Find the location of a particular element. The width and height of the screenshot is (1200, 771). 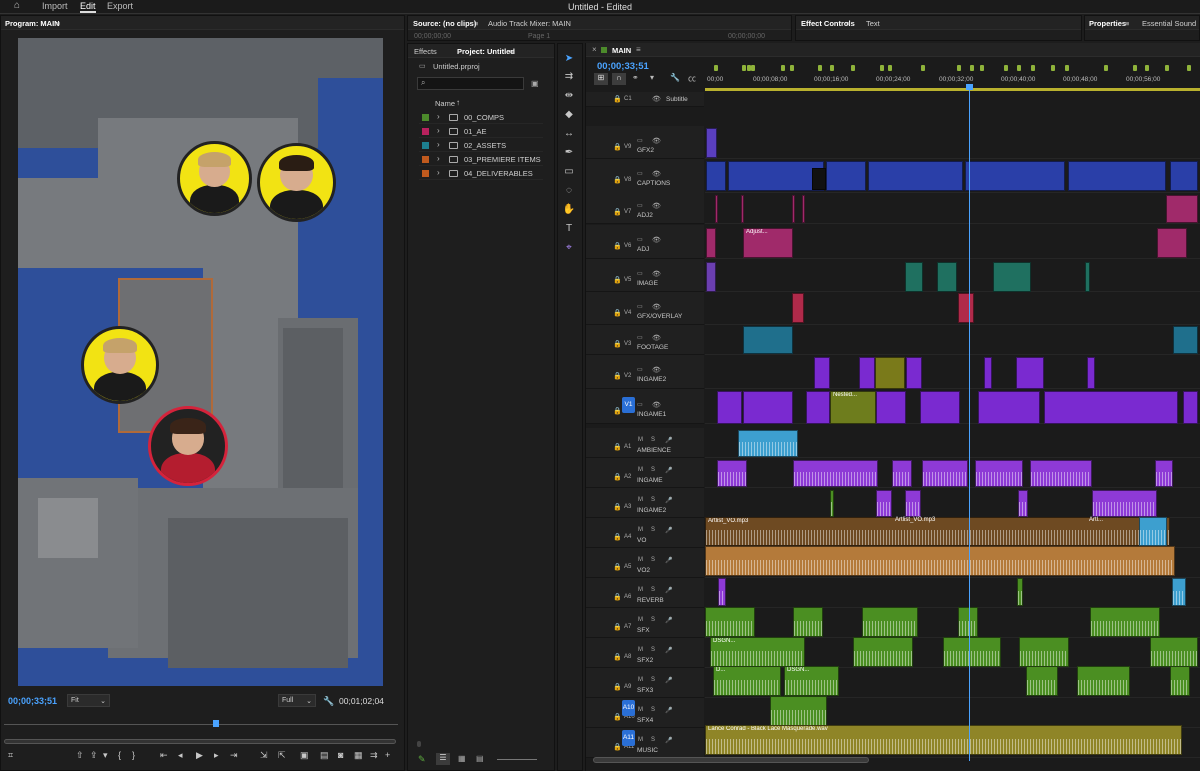

source-patch-button: A10 is located at coordinates (628, 708).